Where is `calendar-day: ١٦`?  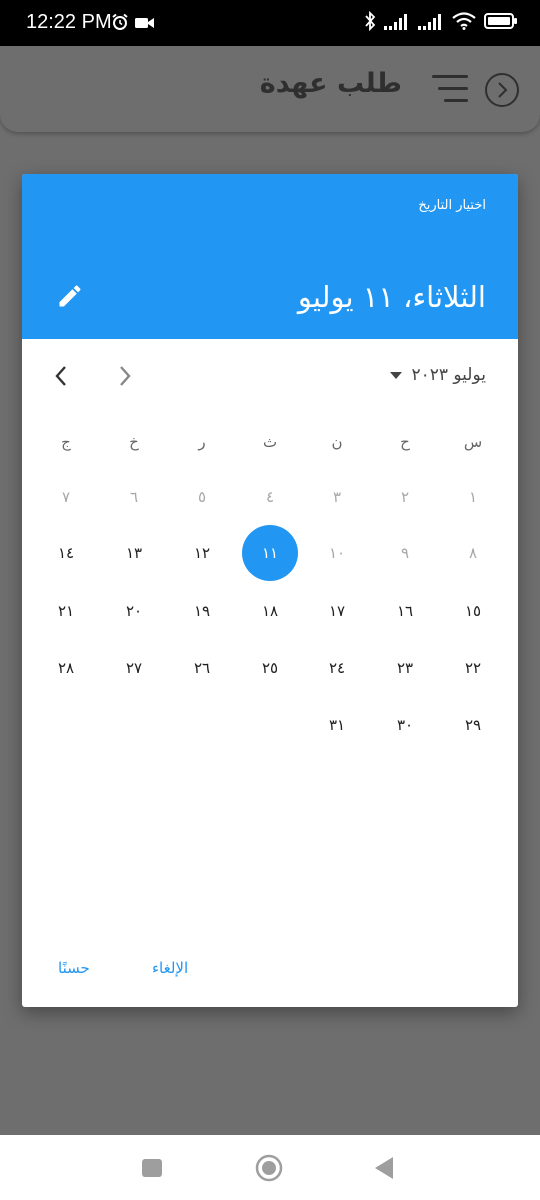
calendar-day: ١٦ is located at coordinates (405, 611).